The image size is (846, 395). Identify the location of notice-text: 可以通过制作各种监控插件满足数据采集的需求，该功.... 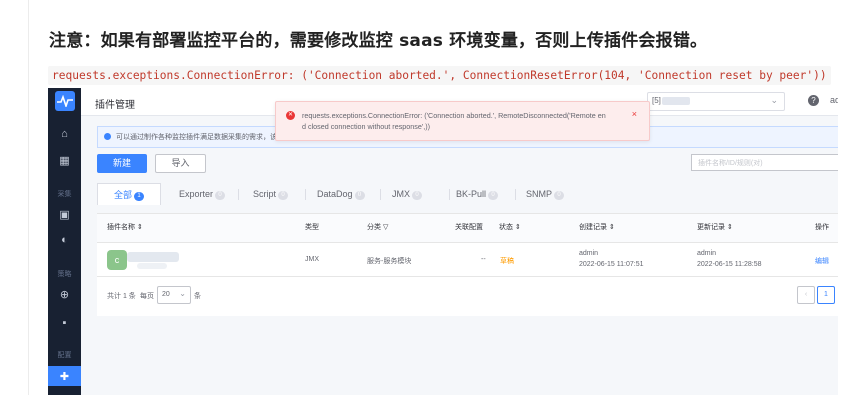
(203, 137).